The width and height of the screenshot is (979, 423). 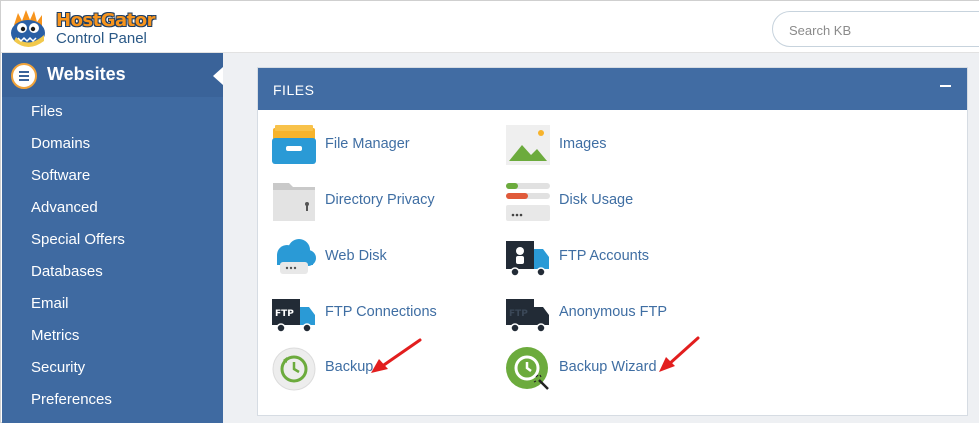 I want to click on ftp-accounts-link: FTP Accounts, so click(x=615, y=258).